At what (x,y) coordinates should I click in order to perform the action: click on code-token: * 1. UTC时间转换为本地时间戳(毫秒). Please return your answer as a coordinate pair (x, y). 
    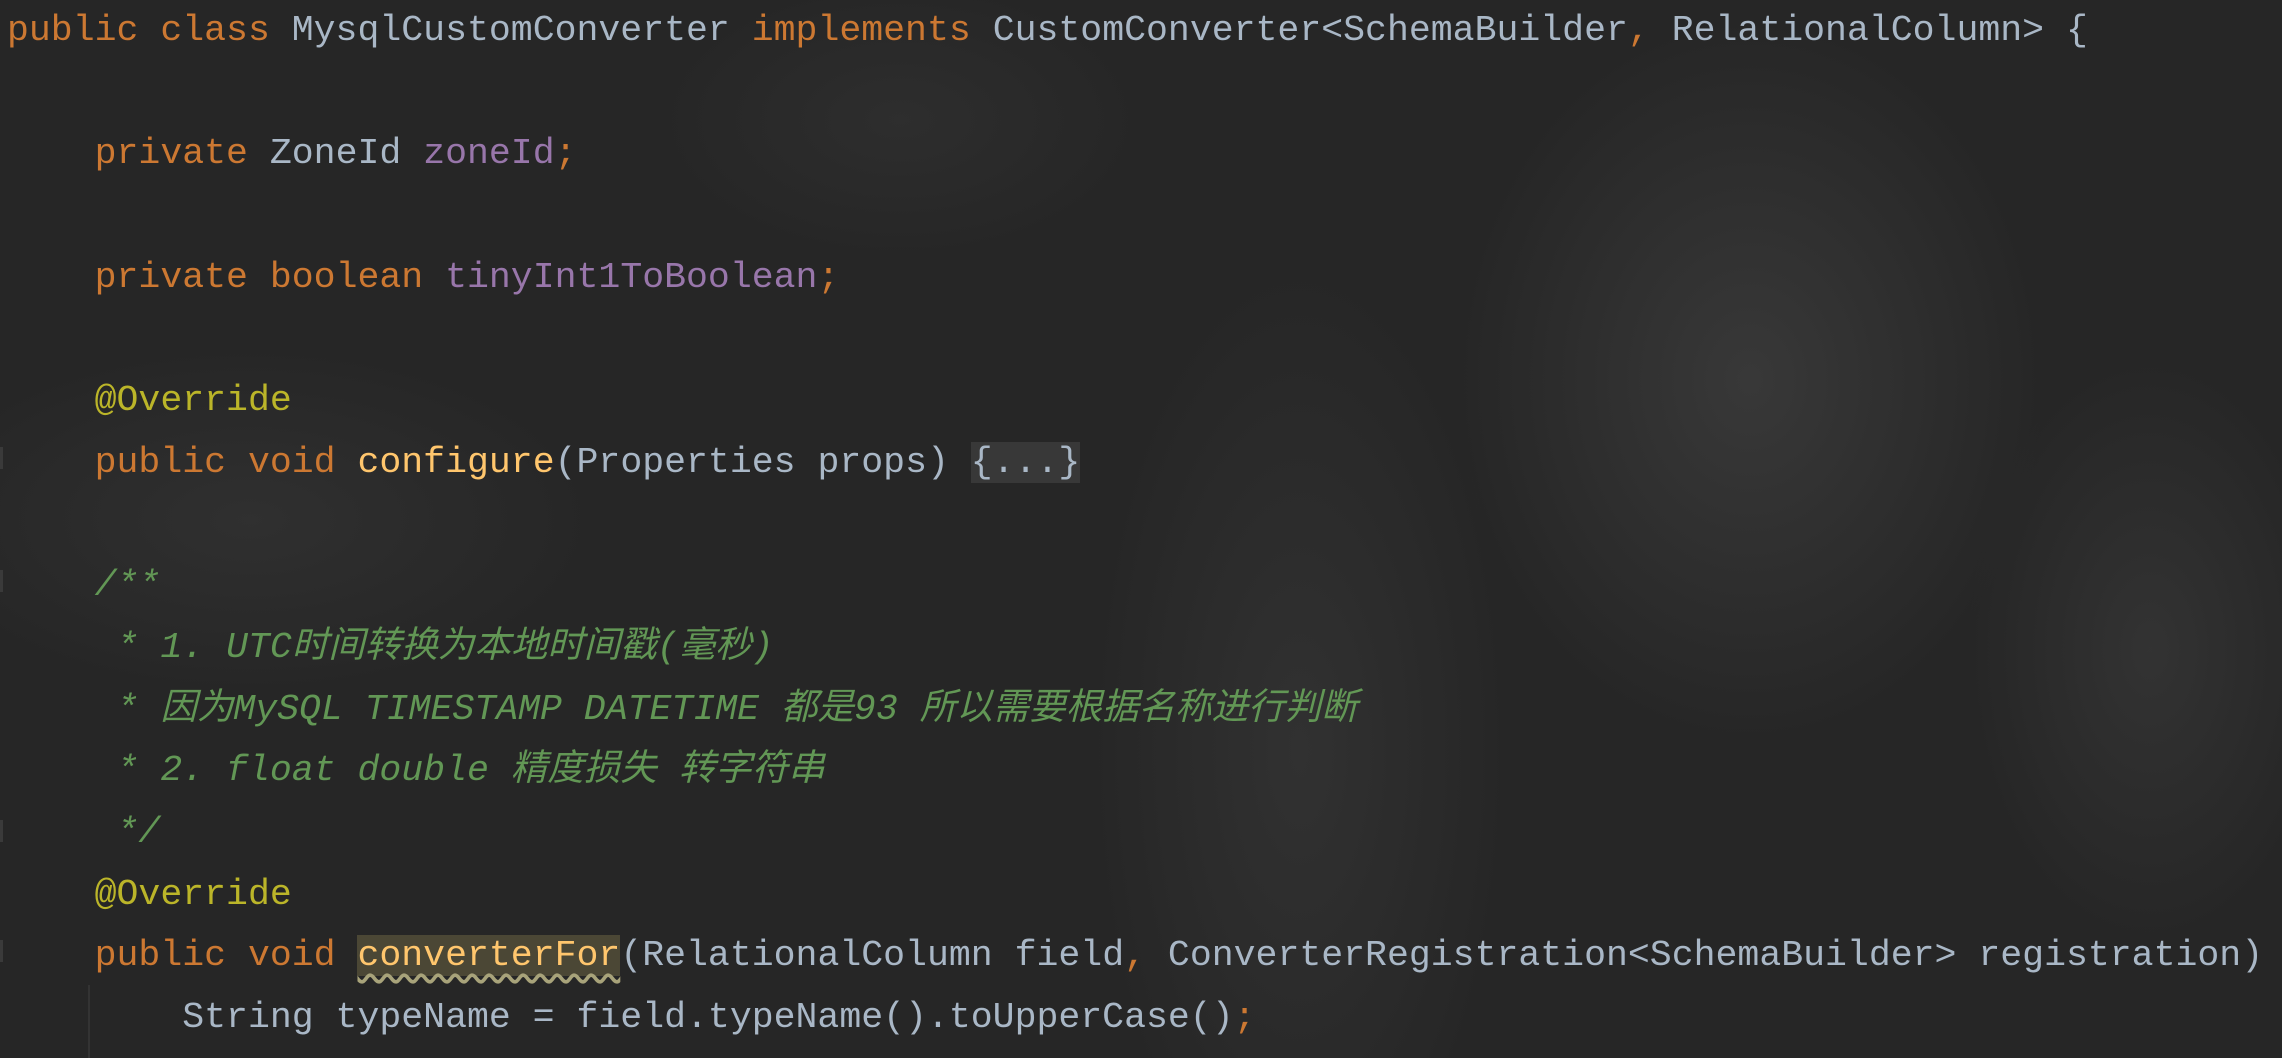
    Looking at the image, I should click on (434, 647).